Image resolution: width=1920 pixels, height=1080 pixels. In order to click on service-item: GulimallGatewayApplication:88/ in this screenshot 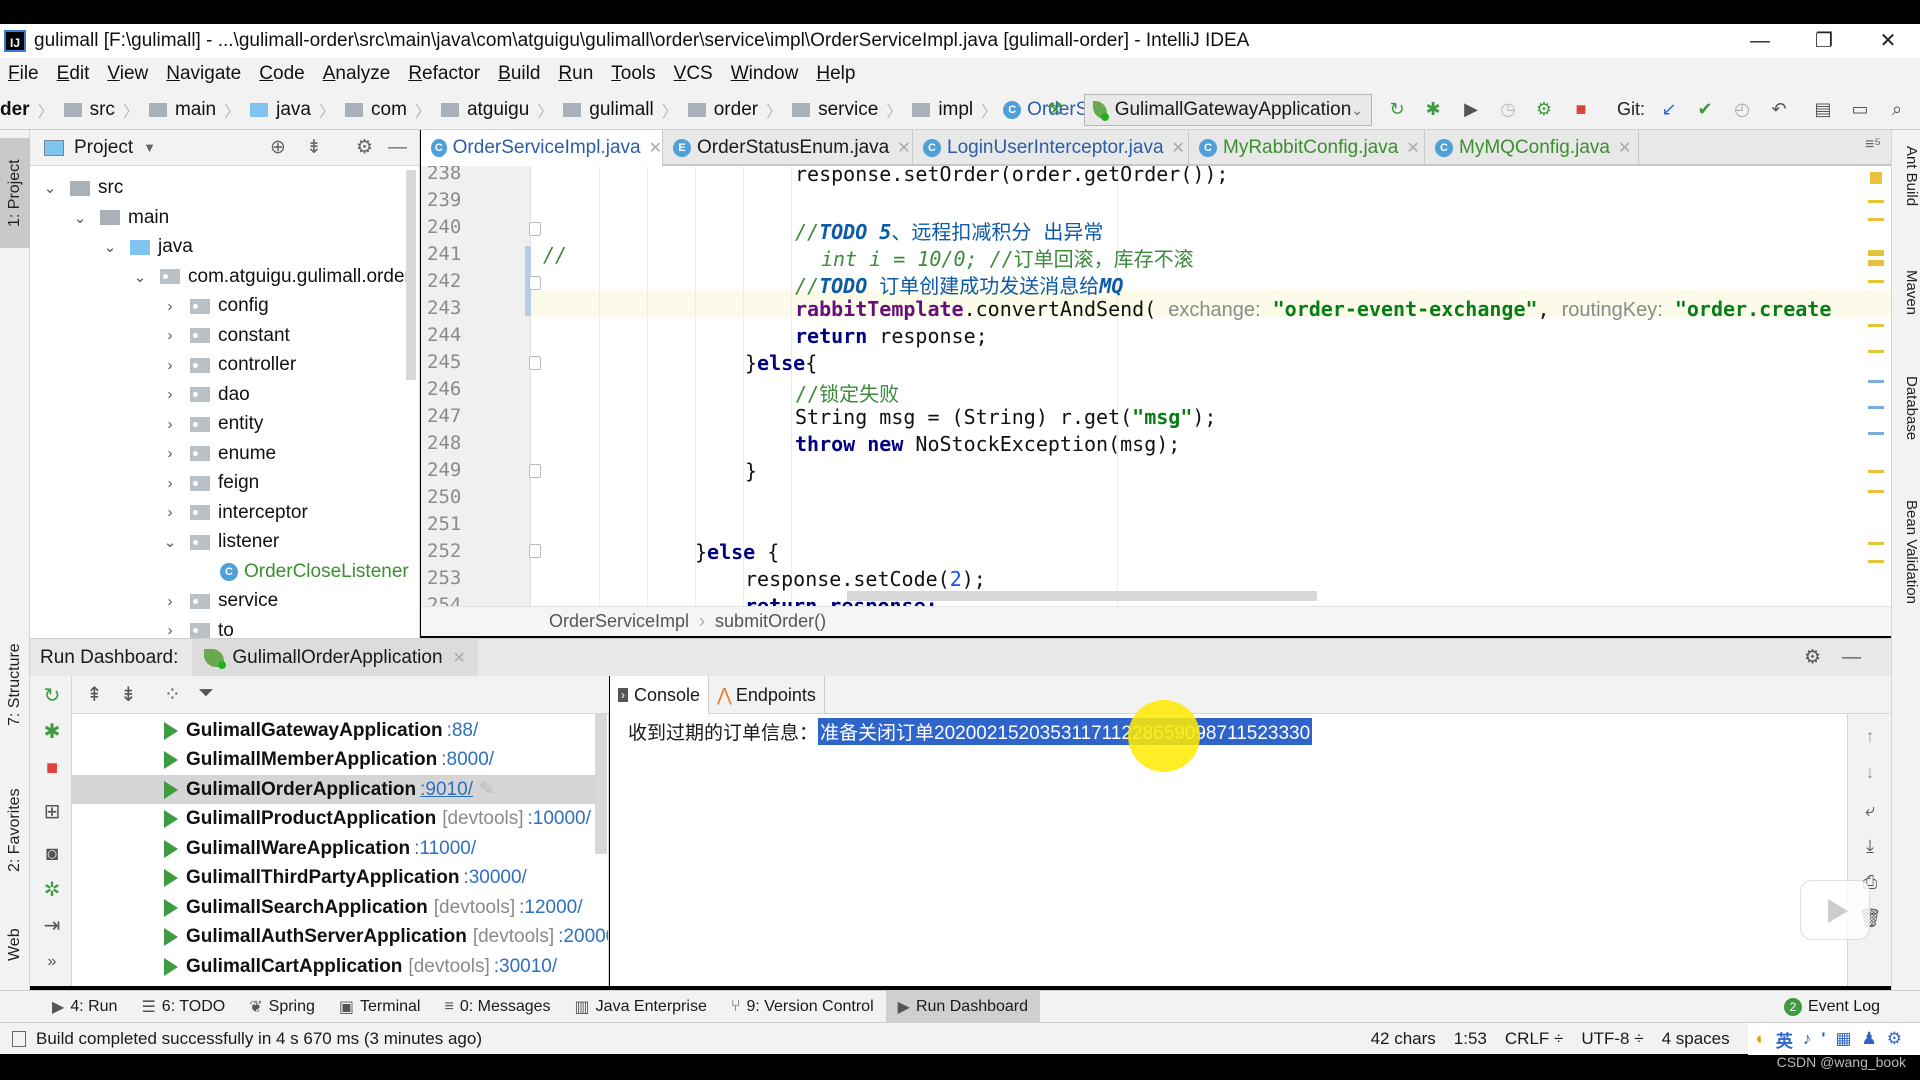, I will do `click(337, 730)`.